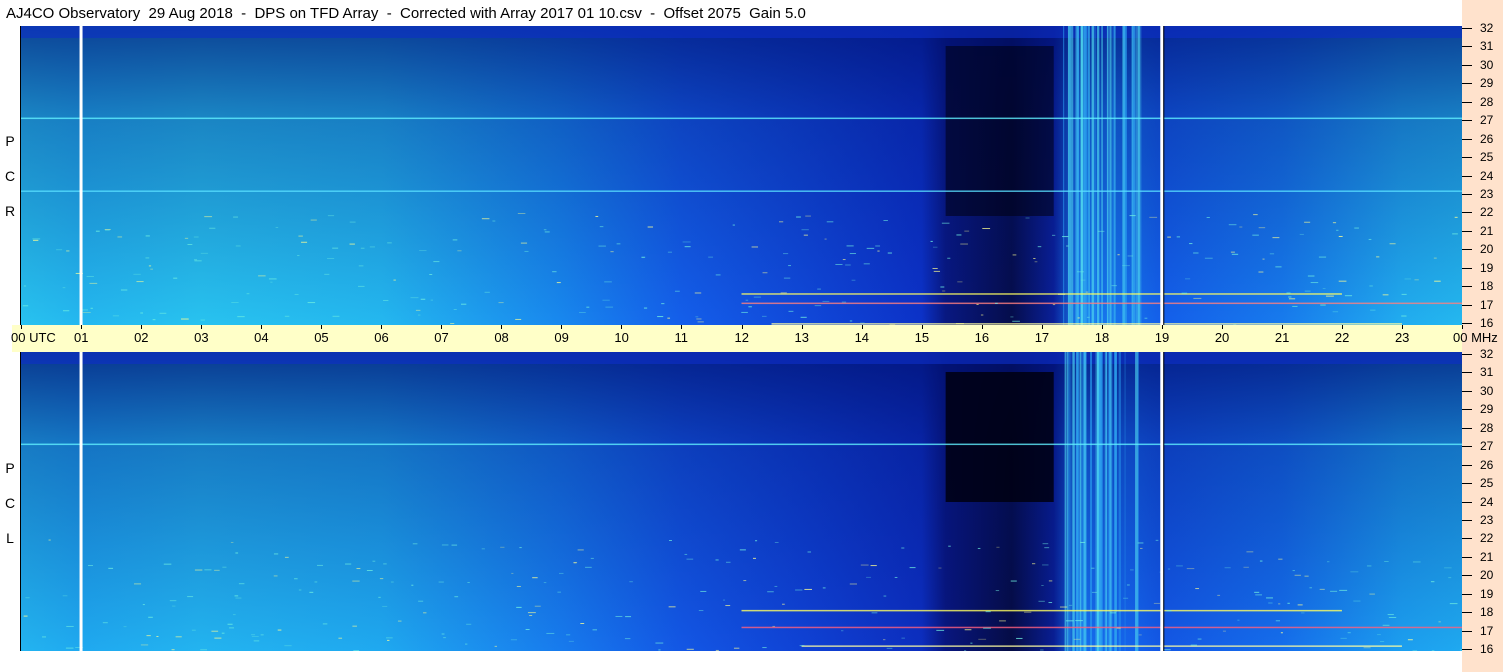 This screenshot has width=1503, height=672. Describe the element at coordinates (1487, 64) in the screenshot. I see `freq-tick-label: 30` at that location.